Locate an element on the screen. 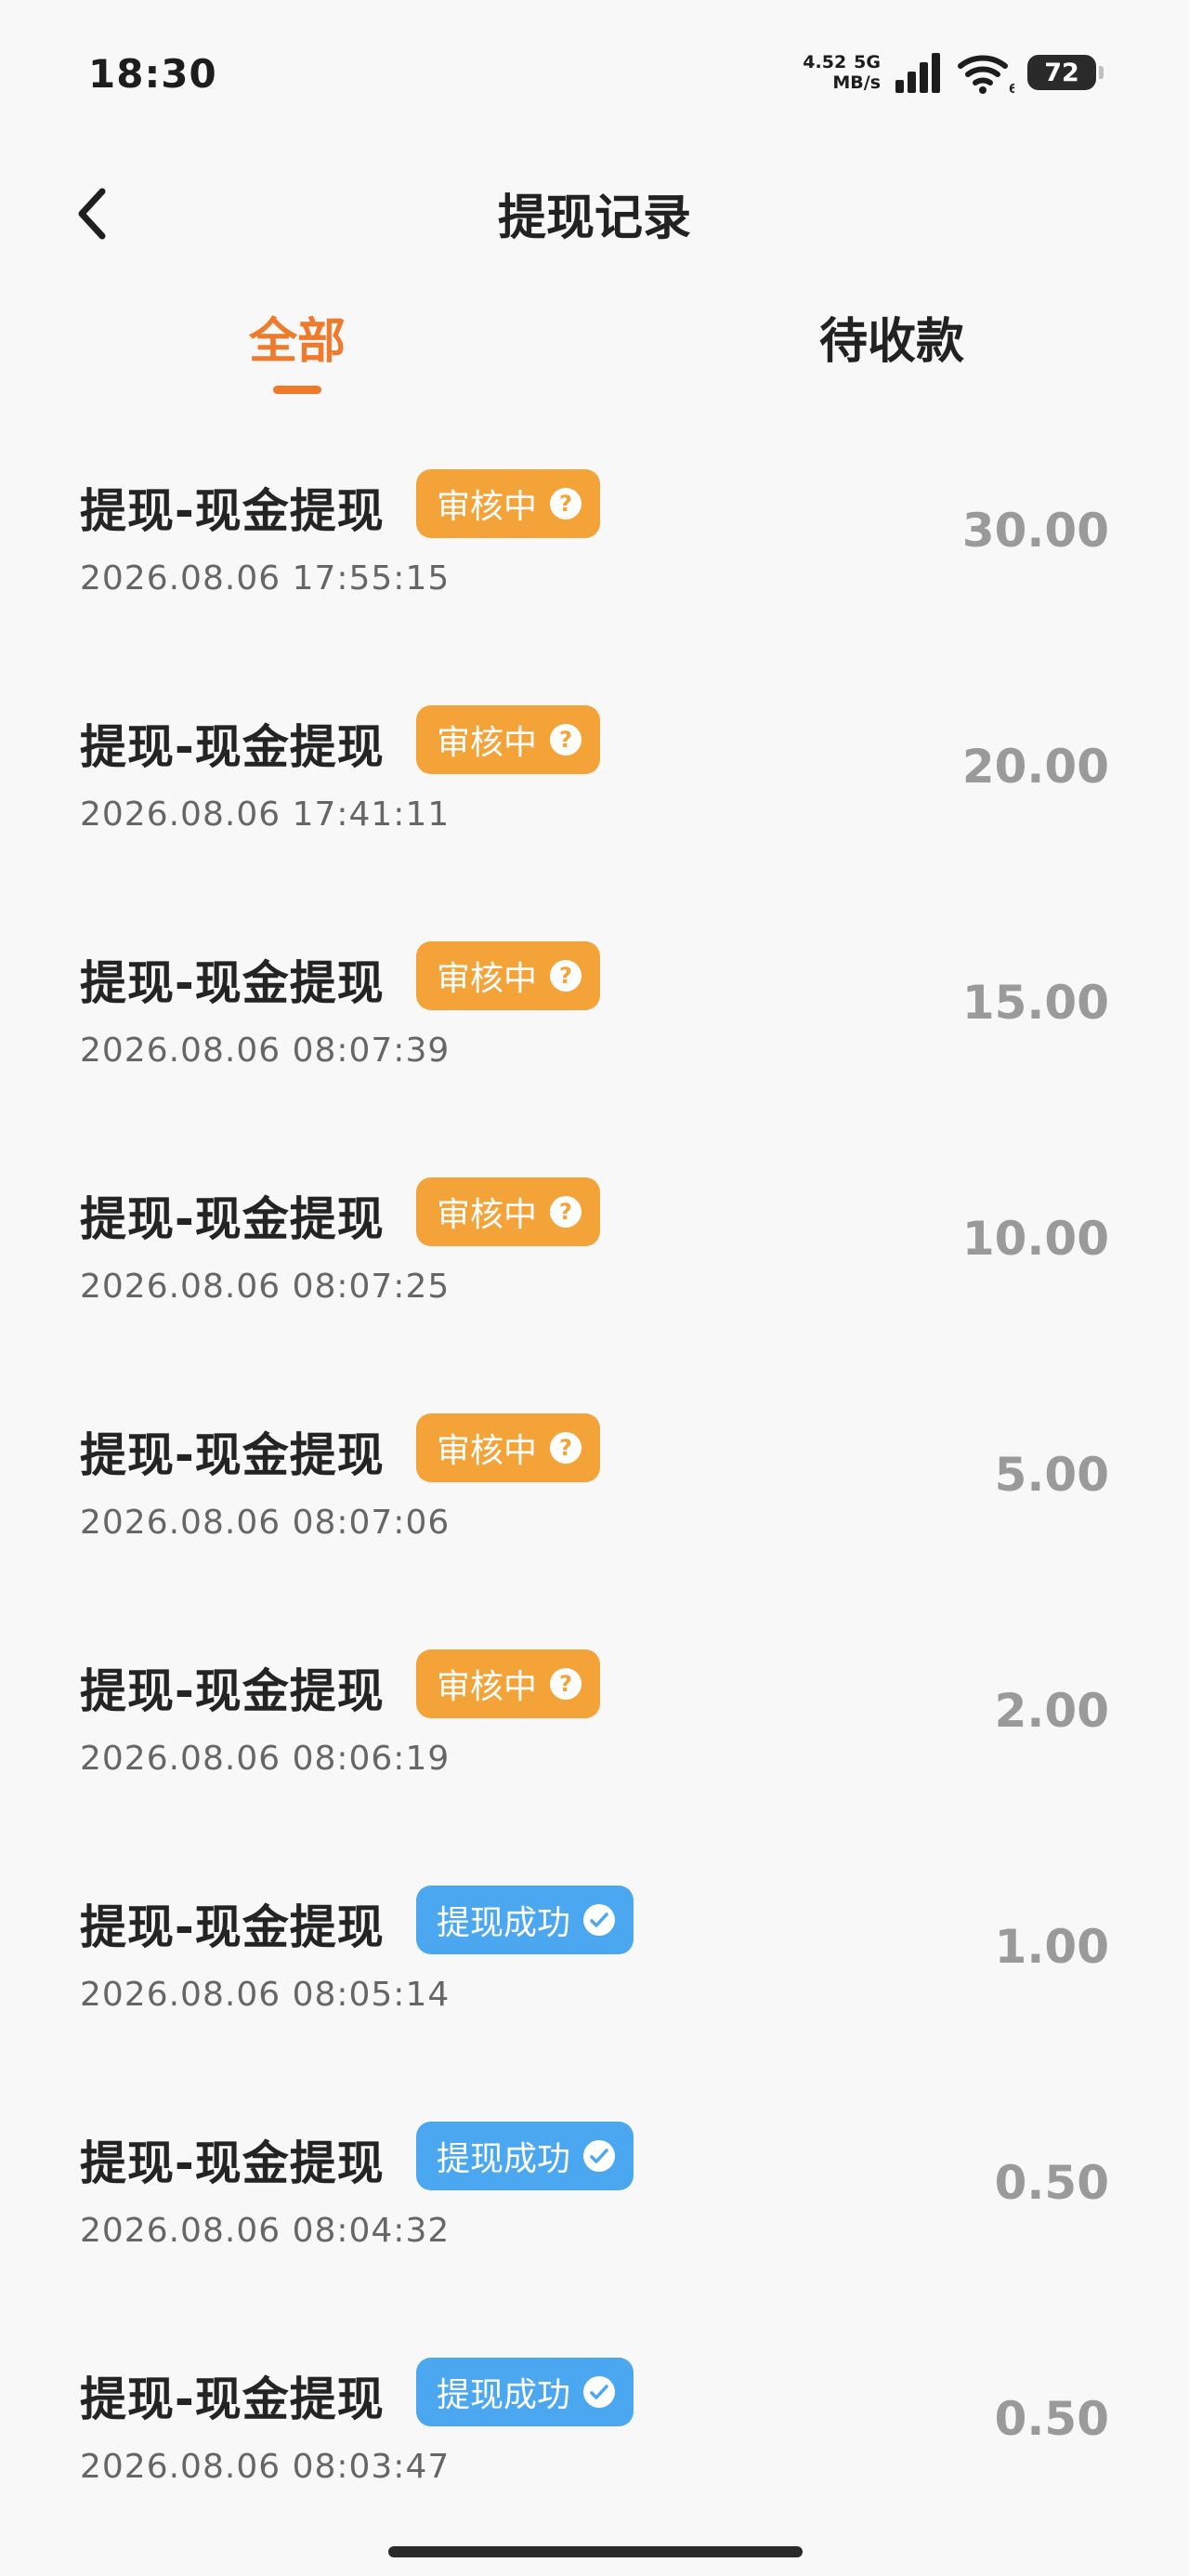 This screenshot has width=1189, height=2576. record-amount: 20.00 is located at coordinates (1035, 767).